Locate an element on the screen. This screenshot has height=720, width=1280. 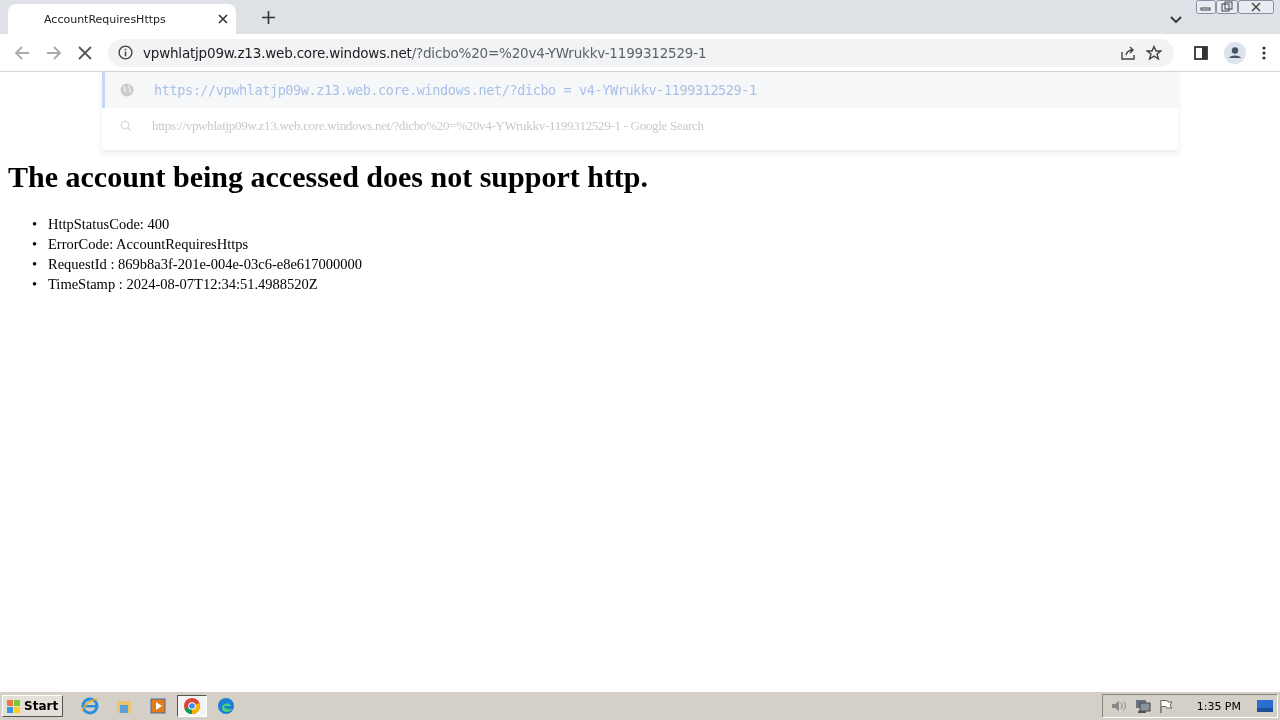
share-icon is located at coordinates (1128, 52).